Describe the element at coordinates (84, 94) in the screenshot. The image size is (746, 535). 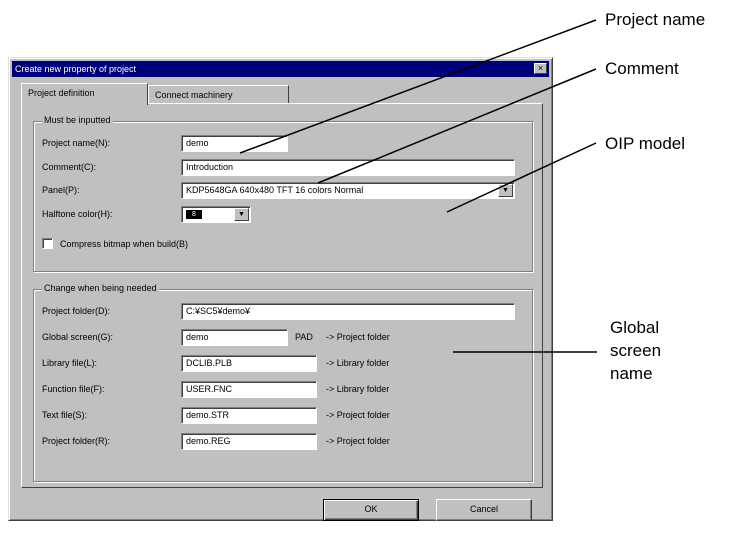
I see `tab-project-definition: Project definition` at that location.